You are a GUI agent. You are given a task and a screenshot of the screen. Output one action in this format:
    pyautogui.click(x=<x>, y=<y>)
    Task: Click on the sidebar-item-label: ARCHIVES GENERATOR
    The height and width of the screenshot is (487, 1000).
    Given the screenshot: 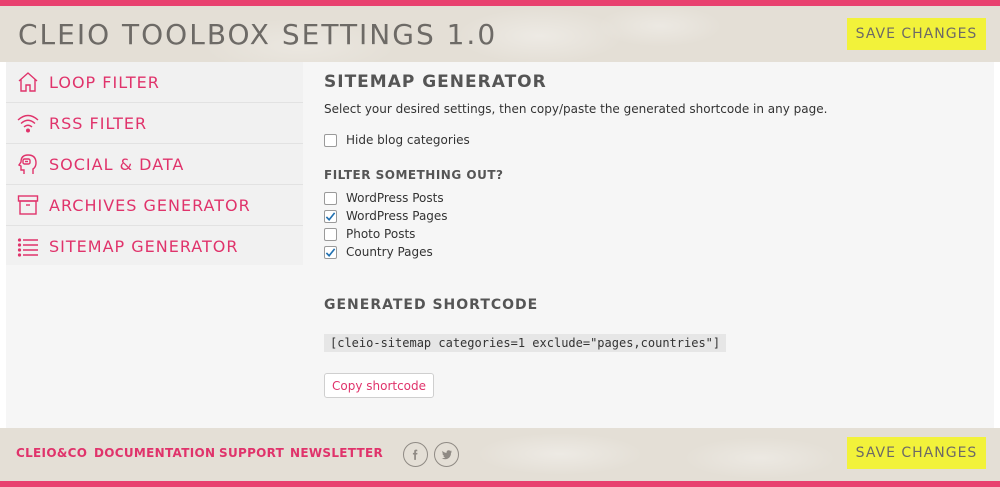 What is the action you would take?
    pyautogui.click(x=150, y=205)
    